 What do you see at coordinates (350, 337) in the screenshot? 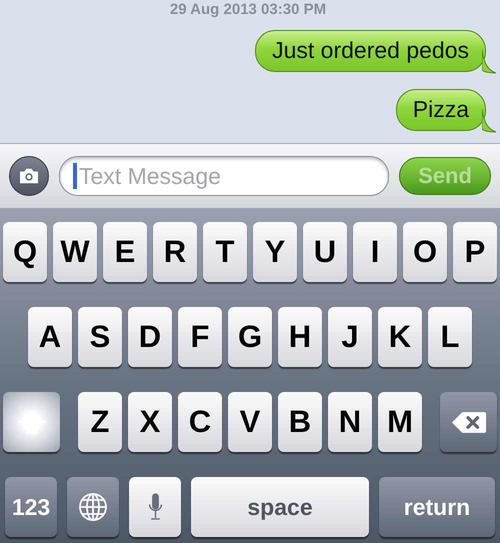
I see `letter-key: J` at bounding box center [350, 337].